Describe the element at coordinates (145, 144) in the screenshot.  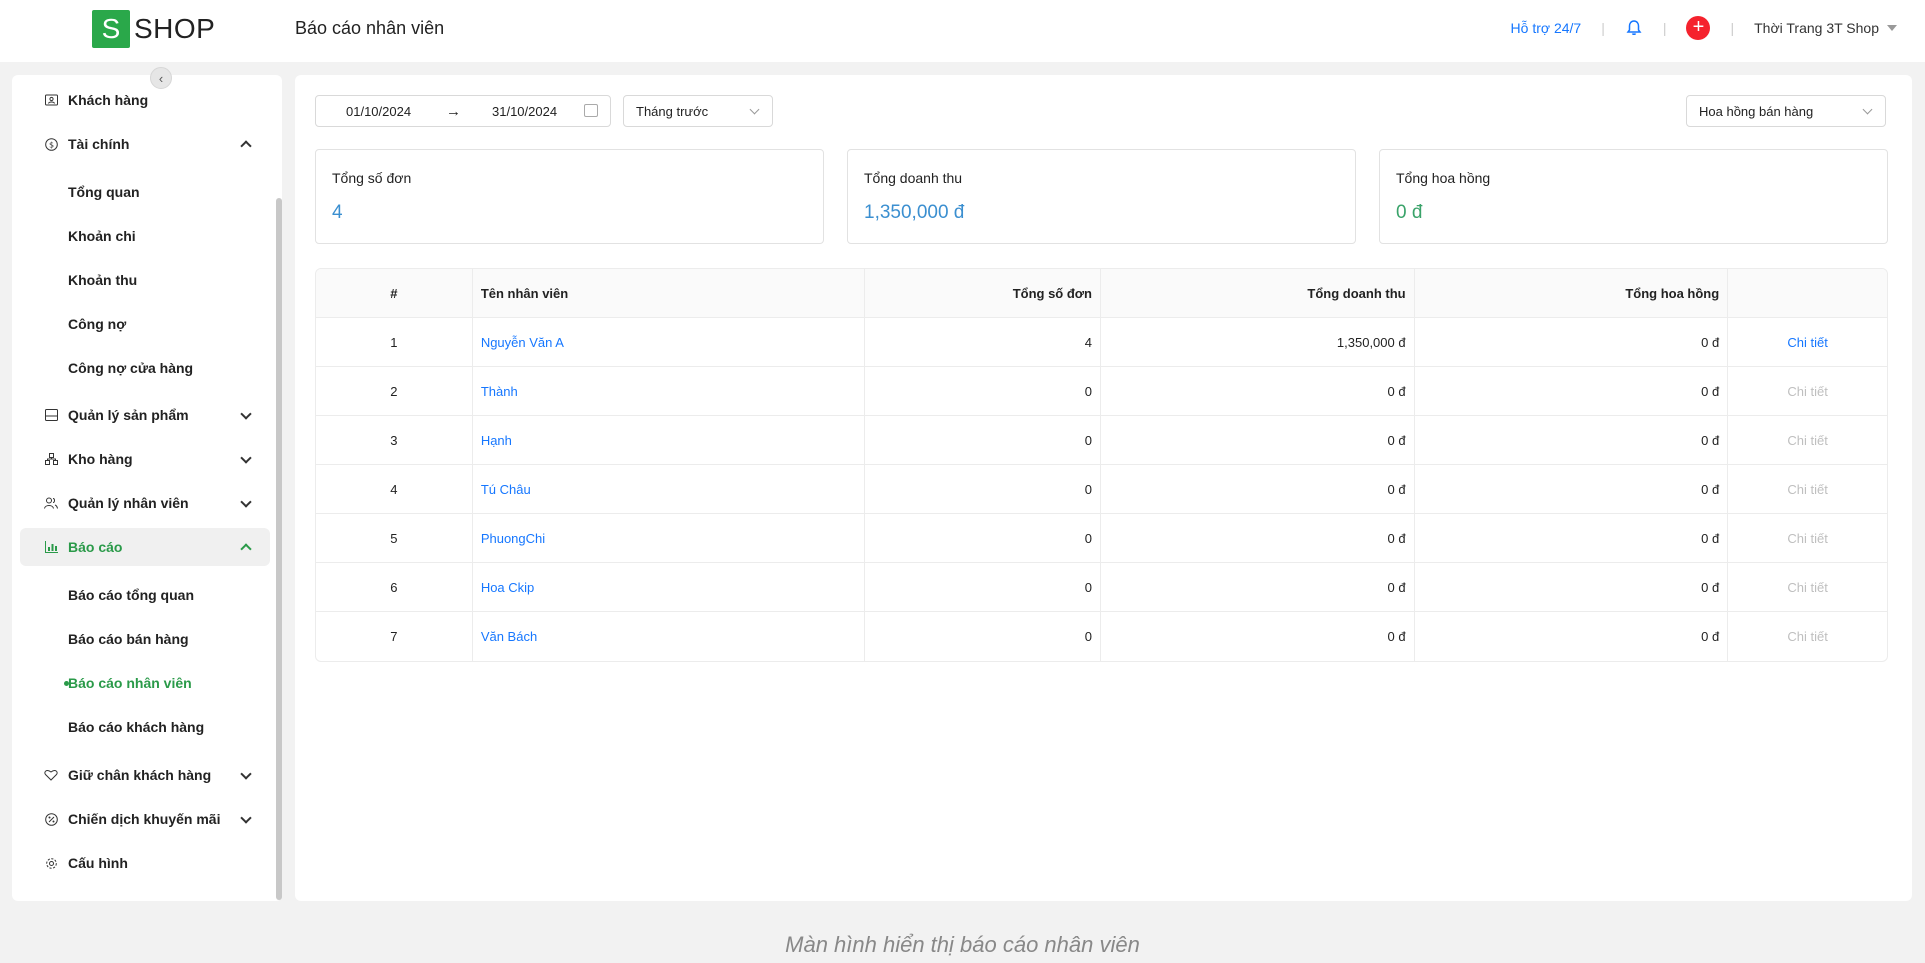
I see `sidebar-item-finance: $ Tài chính` at that location.